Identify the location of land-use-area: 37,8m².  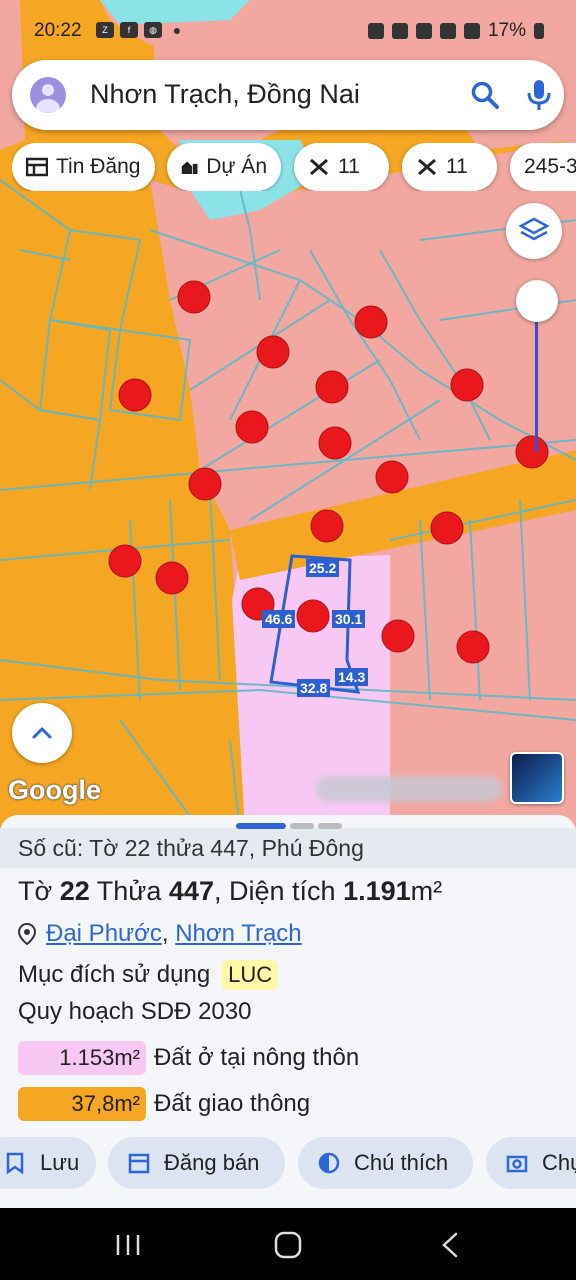
(82, 1104).